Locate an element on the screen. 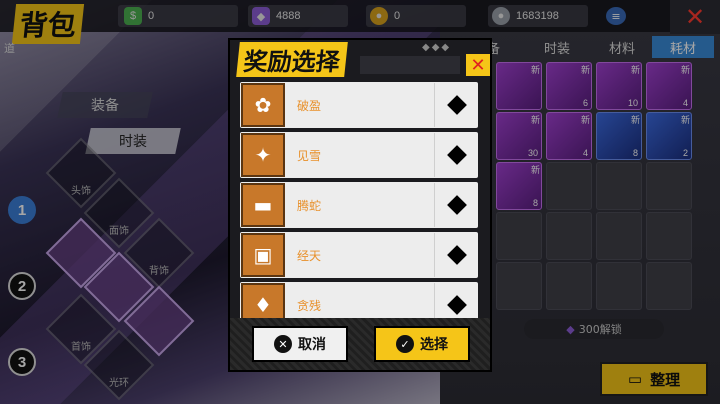 This screenshot has width=720, height=404. necklace-icon: ✿ is located at coordinates (263, 105).